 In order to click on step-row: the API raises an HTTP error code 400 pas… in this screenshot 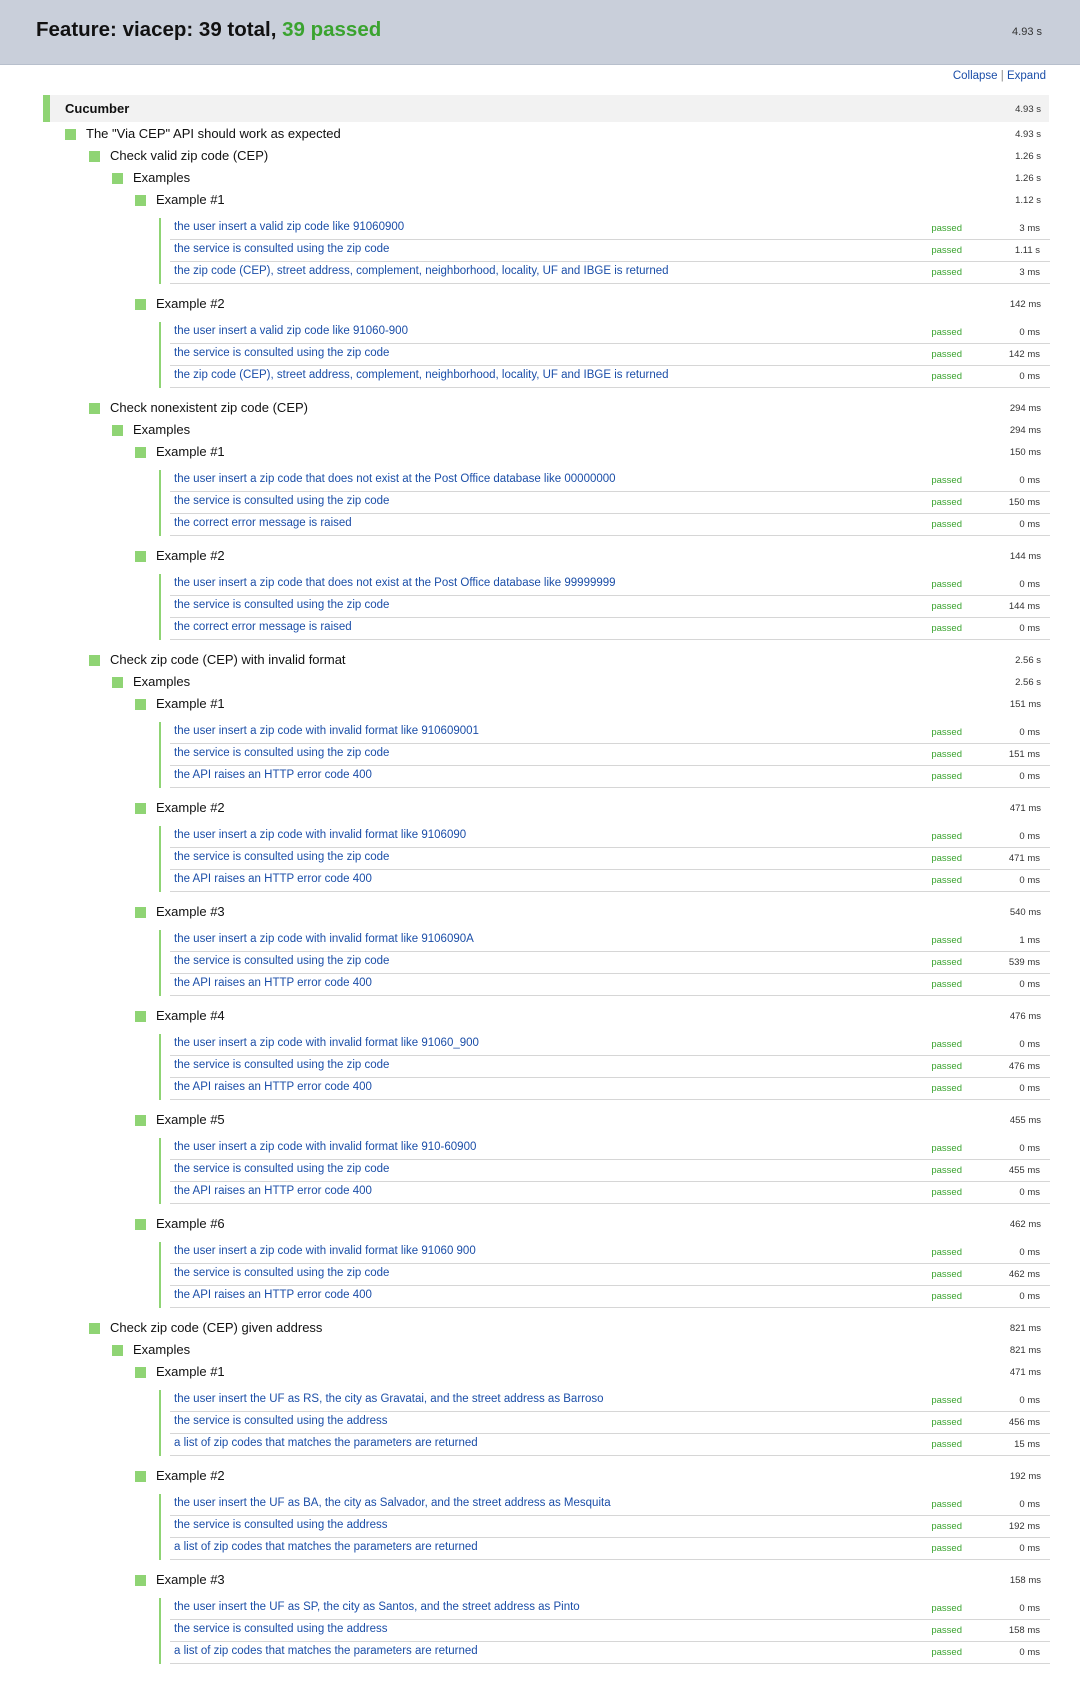, I will do `click(610, 1193)`.